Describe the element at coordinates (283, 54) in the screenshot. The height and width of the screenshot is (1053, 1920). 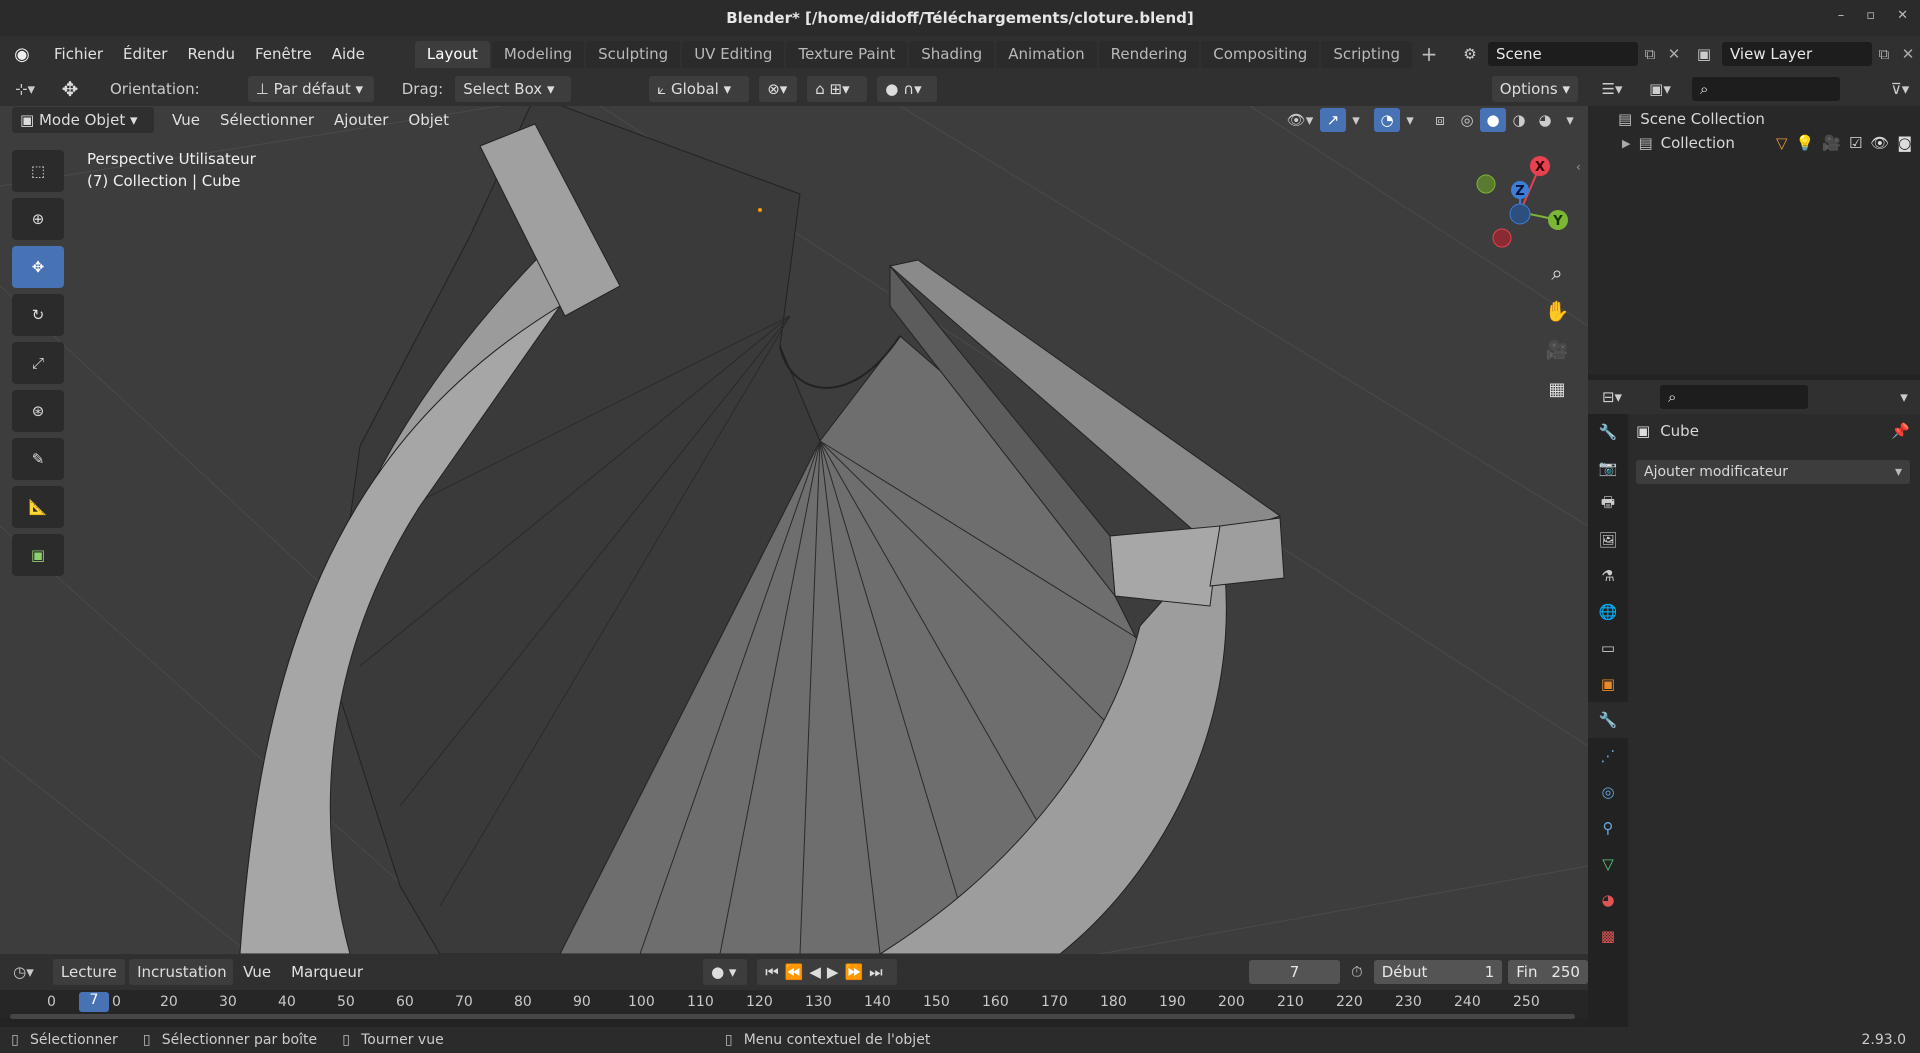
I see `menu-fenetre: Fenêtre` at that location.